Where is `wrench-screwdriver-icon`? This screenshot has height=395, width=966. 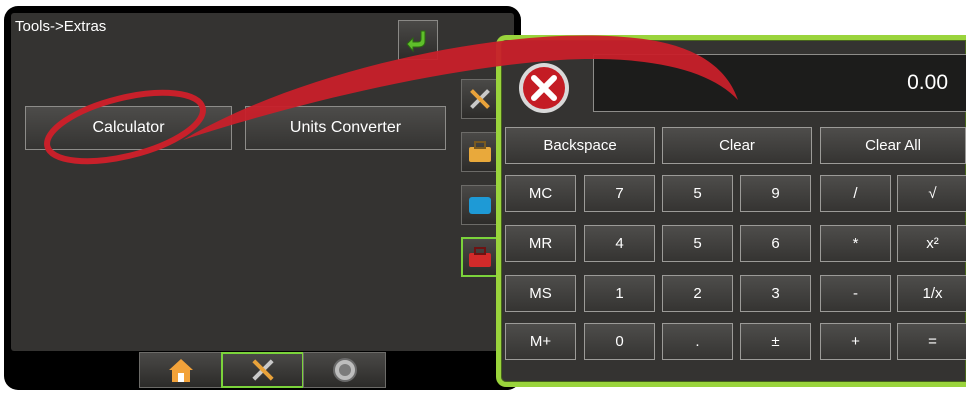 wrench-screwdriver-icon is located at coordinates (262, 370).